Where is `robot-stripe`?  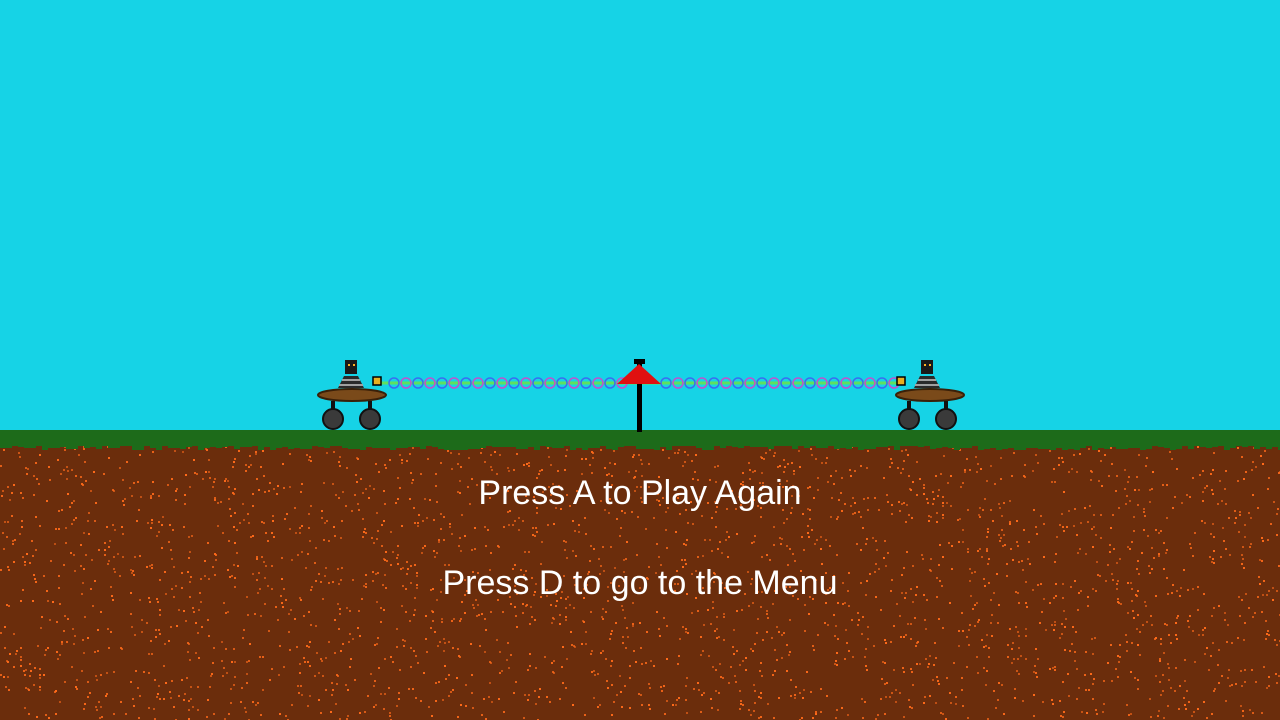
robot-stripe is located at coordinates (351, 385).